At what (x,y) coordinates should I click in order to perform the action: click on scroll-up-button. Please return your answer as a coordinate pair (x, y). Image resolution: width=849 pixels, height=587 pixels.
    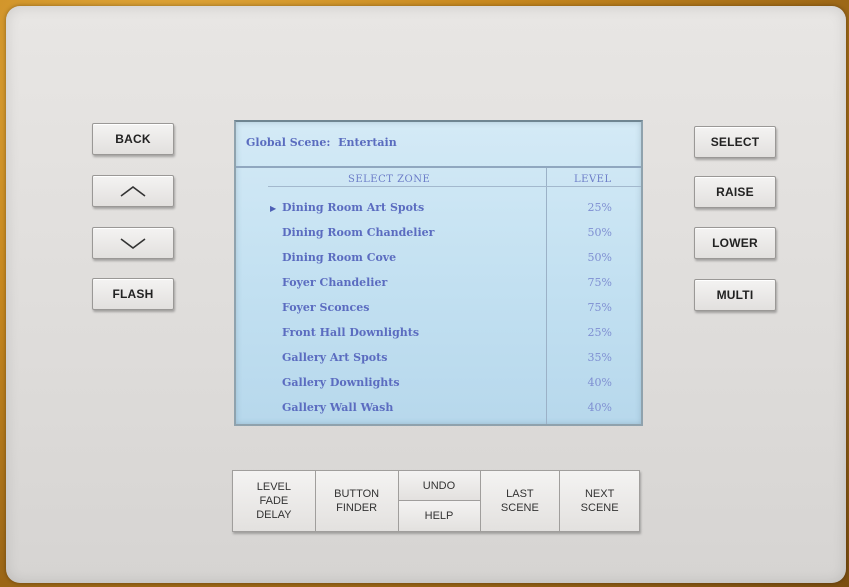
    Looking at the image, I should click on (133, 191).